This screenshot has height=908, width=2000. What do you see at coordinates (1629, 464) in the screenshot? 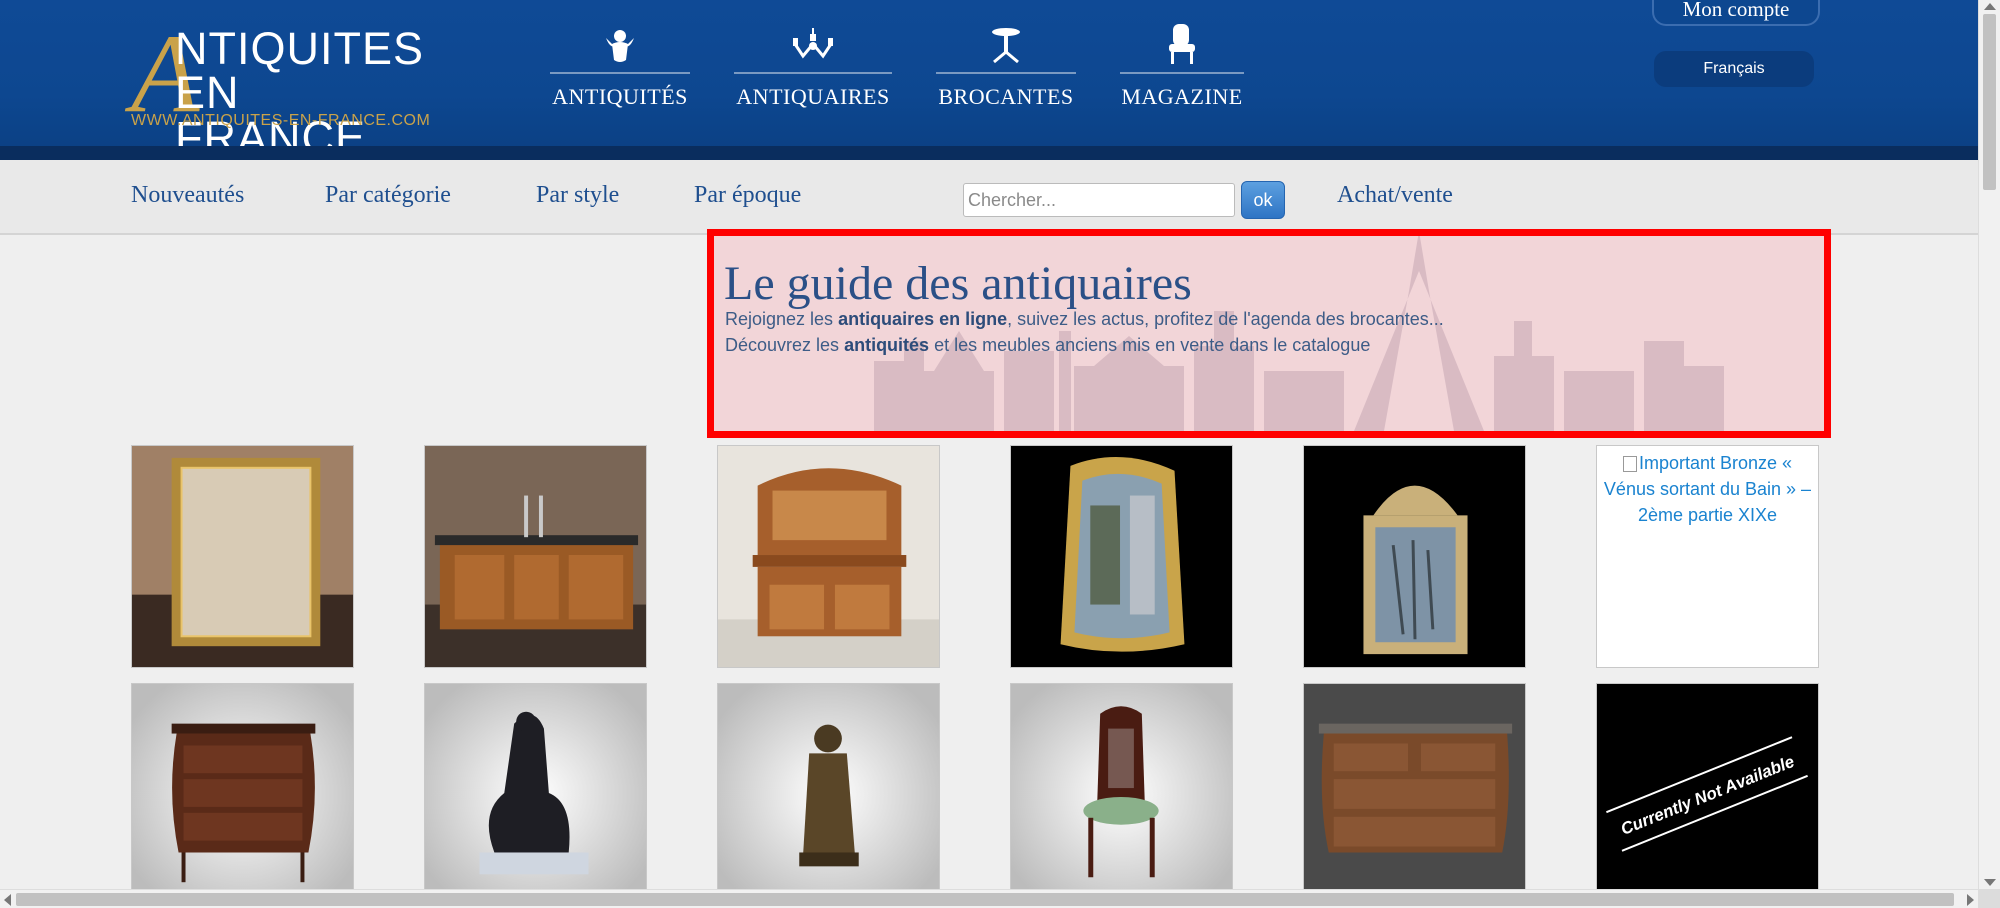
I see `broken-image-icon` at bounding box center [1629, 464].